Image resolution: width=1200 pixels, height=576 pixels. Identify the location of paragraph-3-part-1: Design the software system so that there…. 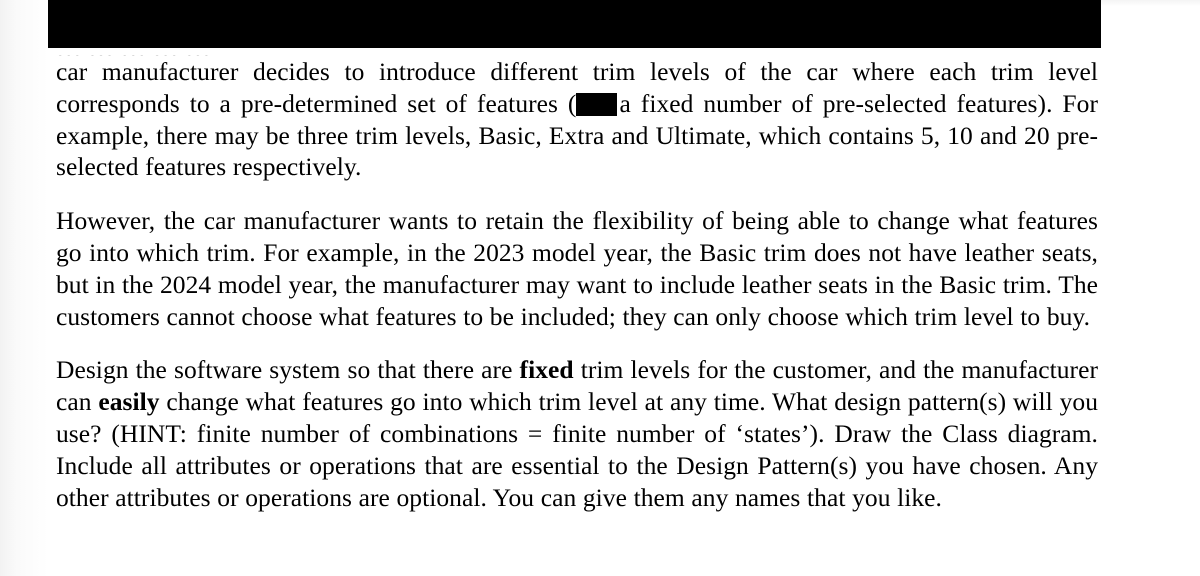
(288, 370).